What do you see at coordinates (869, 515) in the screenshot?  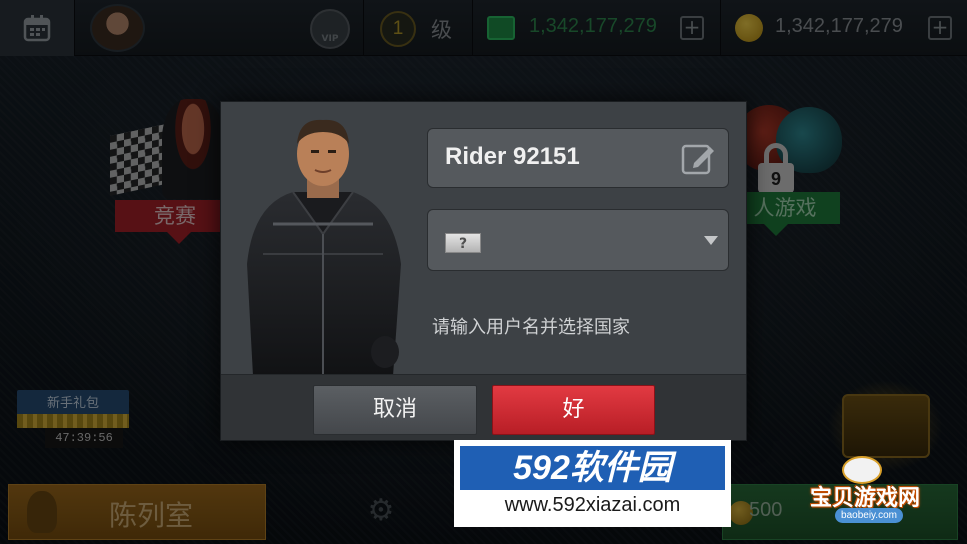 I see `watermark-baobei-url: baobeiy.com` at bounding box center [869, 515].